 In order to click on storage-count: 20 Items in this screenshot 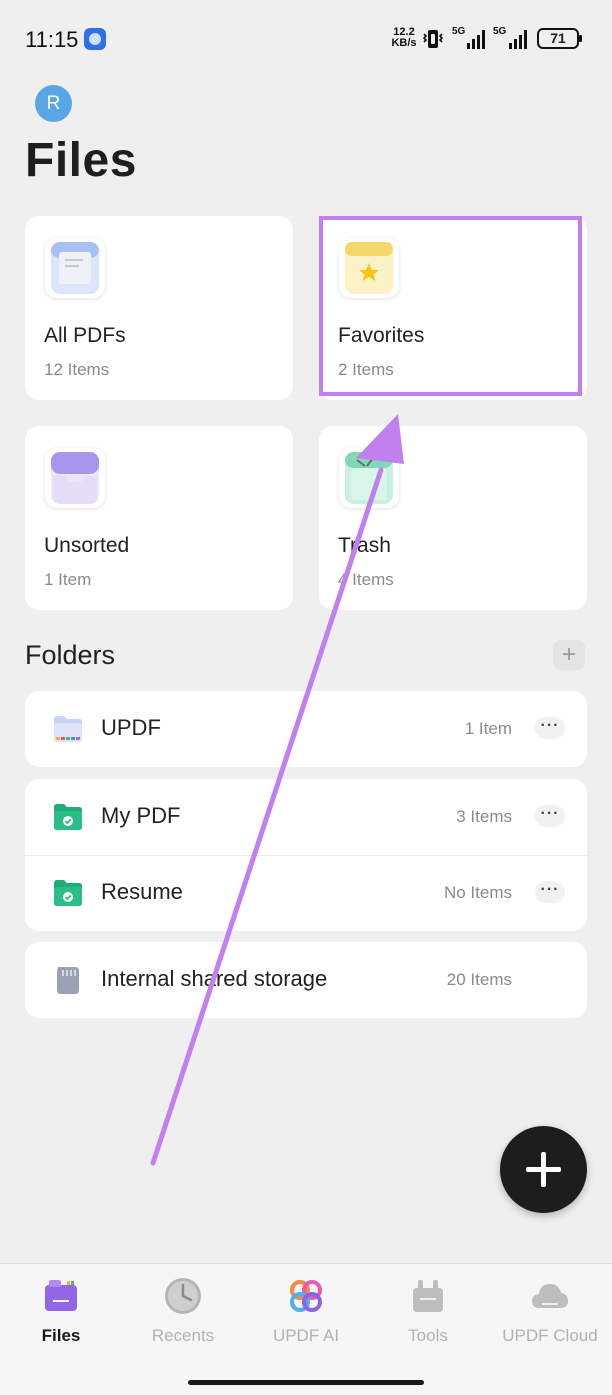, I will do `click(479, 979)`.